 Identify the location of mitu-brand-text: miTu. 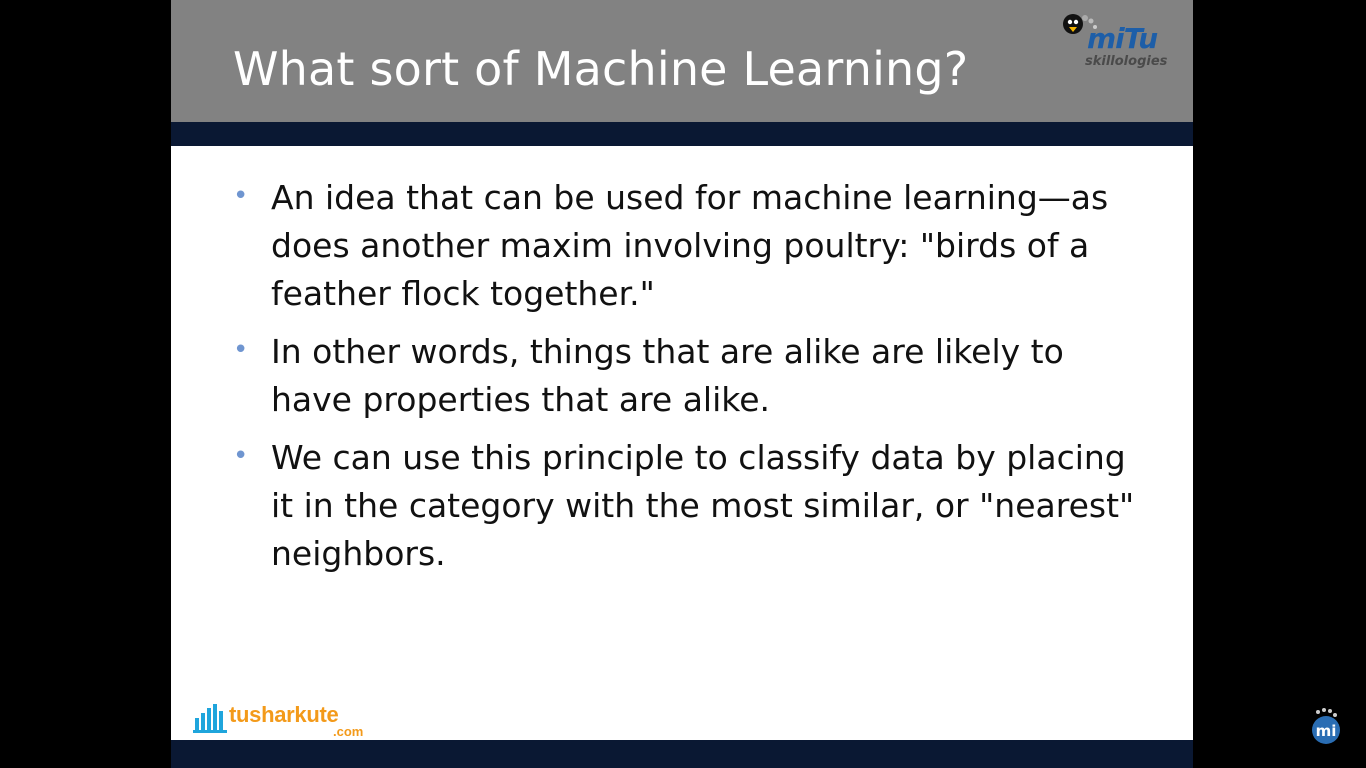
(1122, 38).